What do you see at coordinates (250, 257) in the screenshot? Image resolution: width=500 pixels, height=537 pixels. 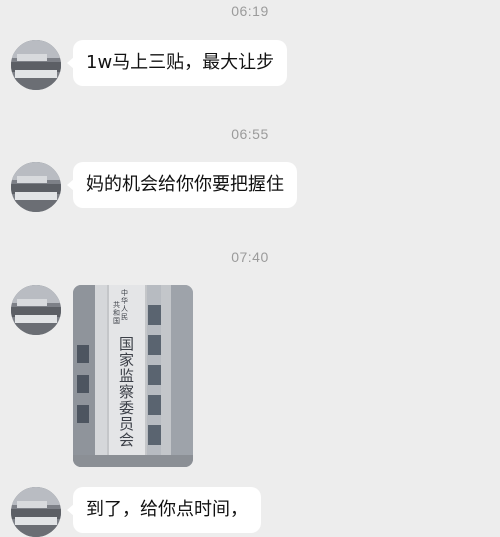 I see `timestamp: 07:40` at bounding box center [250, 257].